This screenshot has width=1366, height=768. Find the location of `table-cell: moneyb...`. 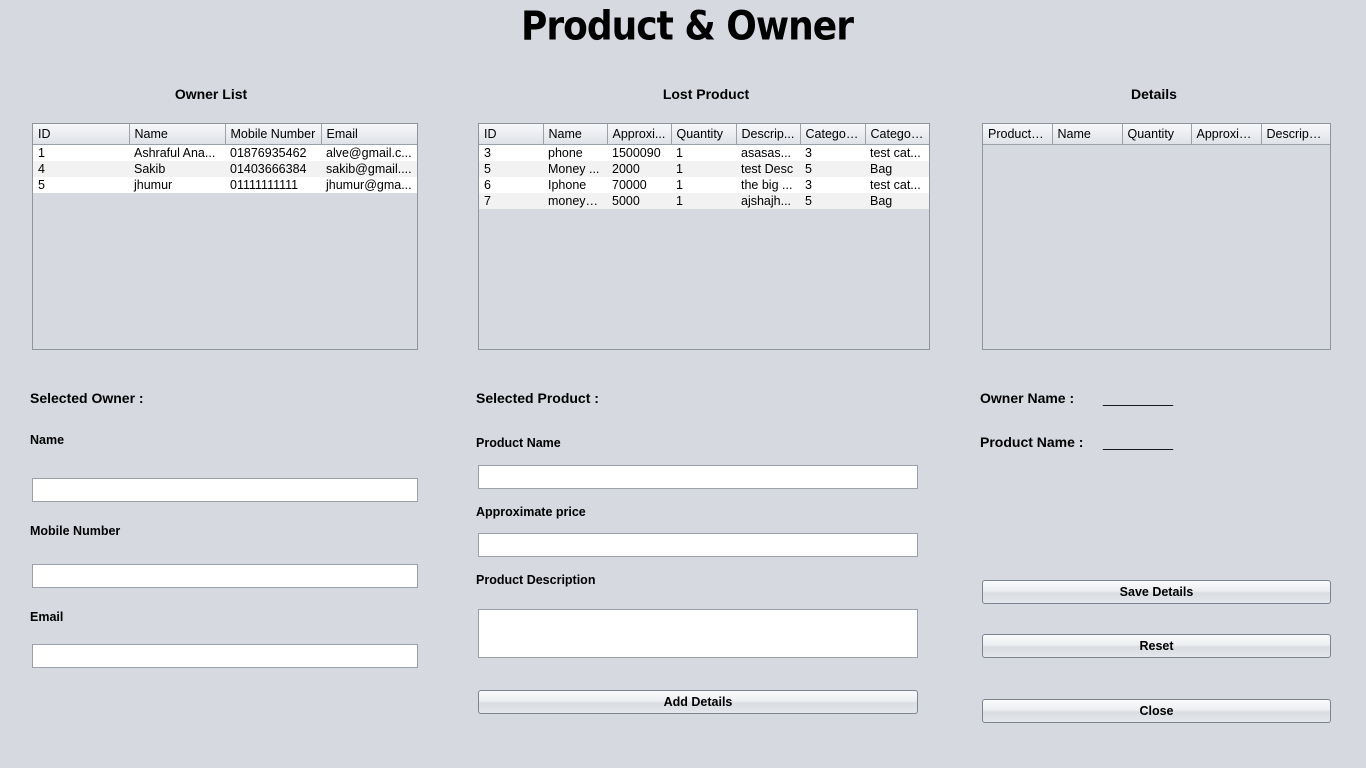

table-cell: moneyb... is located at coordinates (575, 201).